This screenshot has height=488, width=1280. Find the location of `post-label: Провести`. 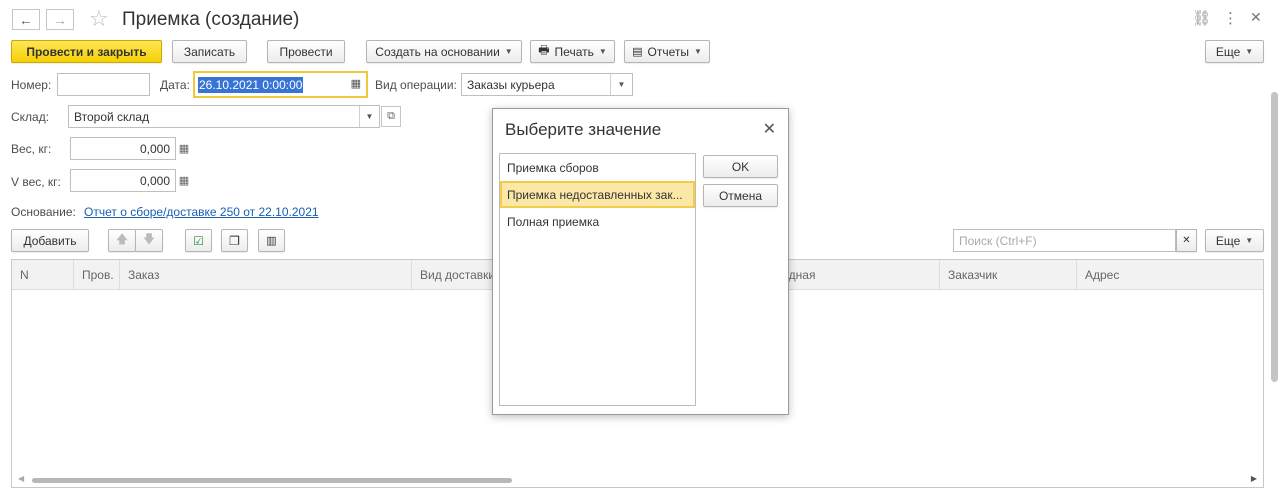

post-label: Провести is located at coordinates (306, 51).